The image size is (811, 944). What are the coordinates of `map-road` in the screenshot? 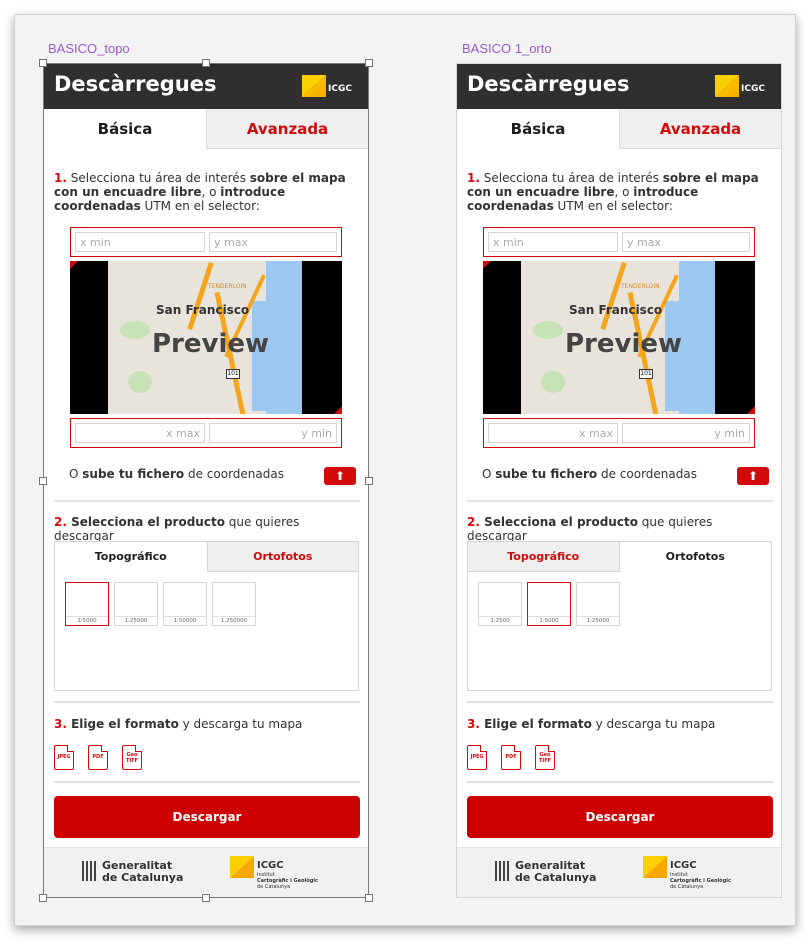 It's located at (613, 296).